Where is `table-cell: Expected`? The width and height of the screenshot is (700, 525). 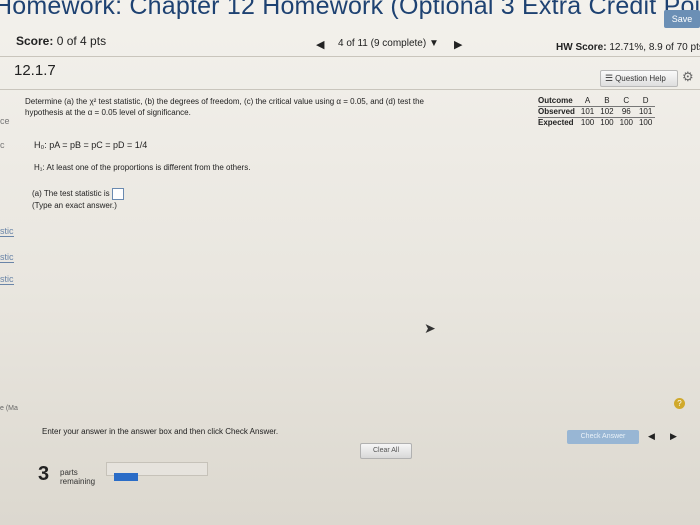
table-cell: Expected is located at coordinates (556, 122).